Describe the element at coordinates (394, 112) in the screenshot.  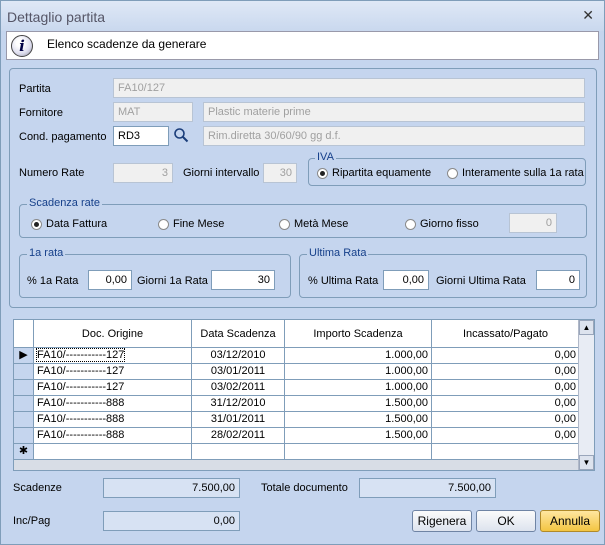
I see `fornitore-name-field: Plastic materie prime` at that location.